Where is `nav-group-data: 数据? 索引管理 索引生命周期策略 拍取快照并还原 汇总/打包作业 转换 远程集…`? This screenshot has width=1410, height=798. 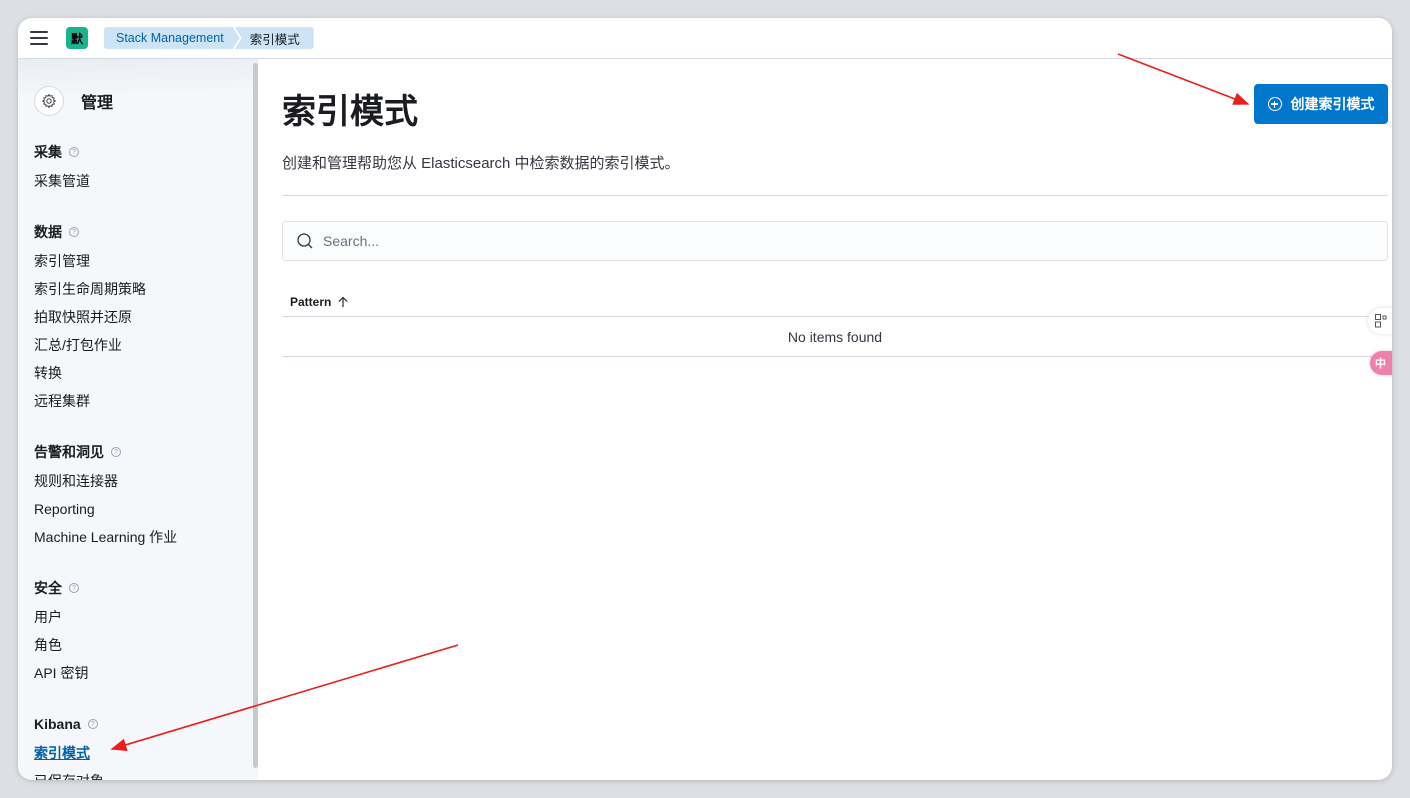
nav-group-data: 数据? 索引管理 索引生命周期策略 拍取快照并还原 汇总/打包作业 转换 远程集… is located at coordinates (141, 321).